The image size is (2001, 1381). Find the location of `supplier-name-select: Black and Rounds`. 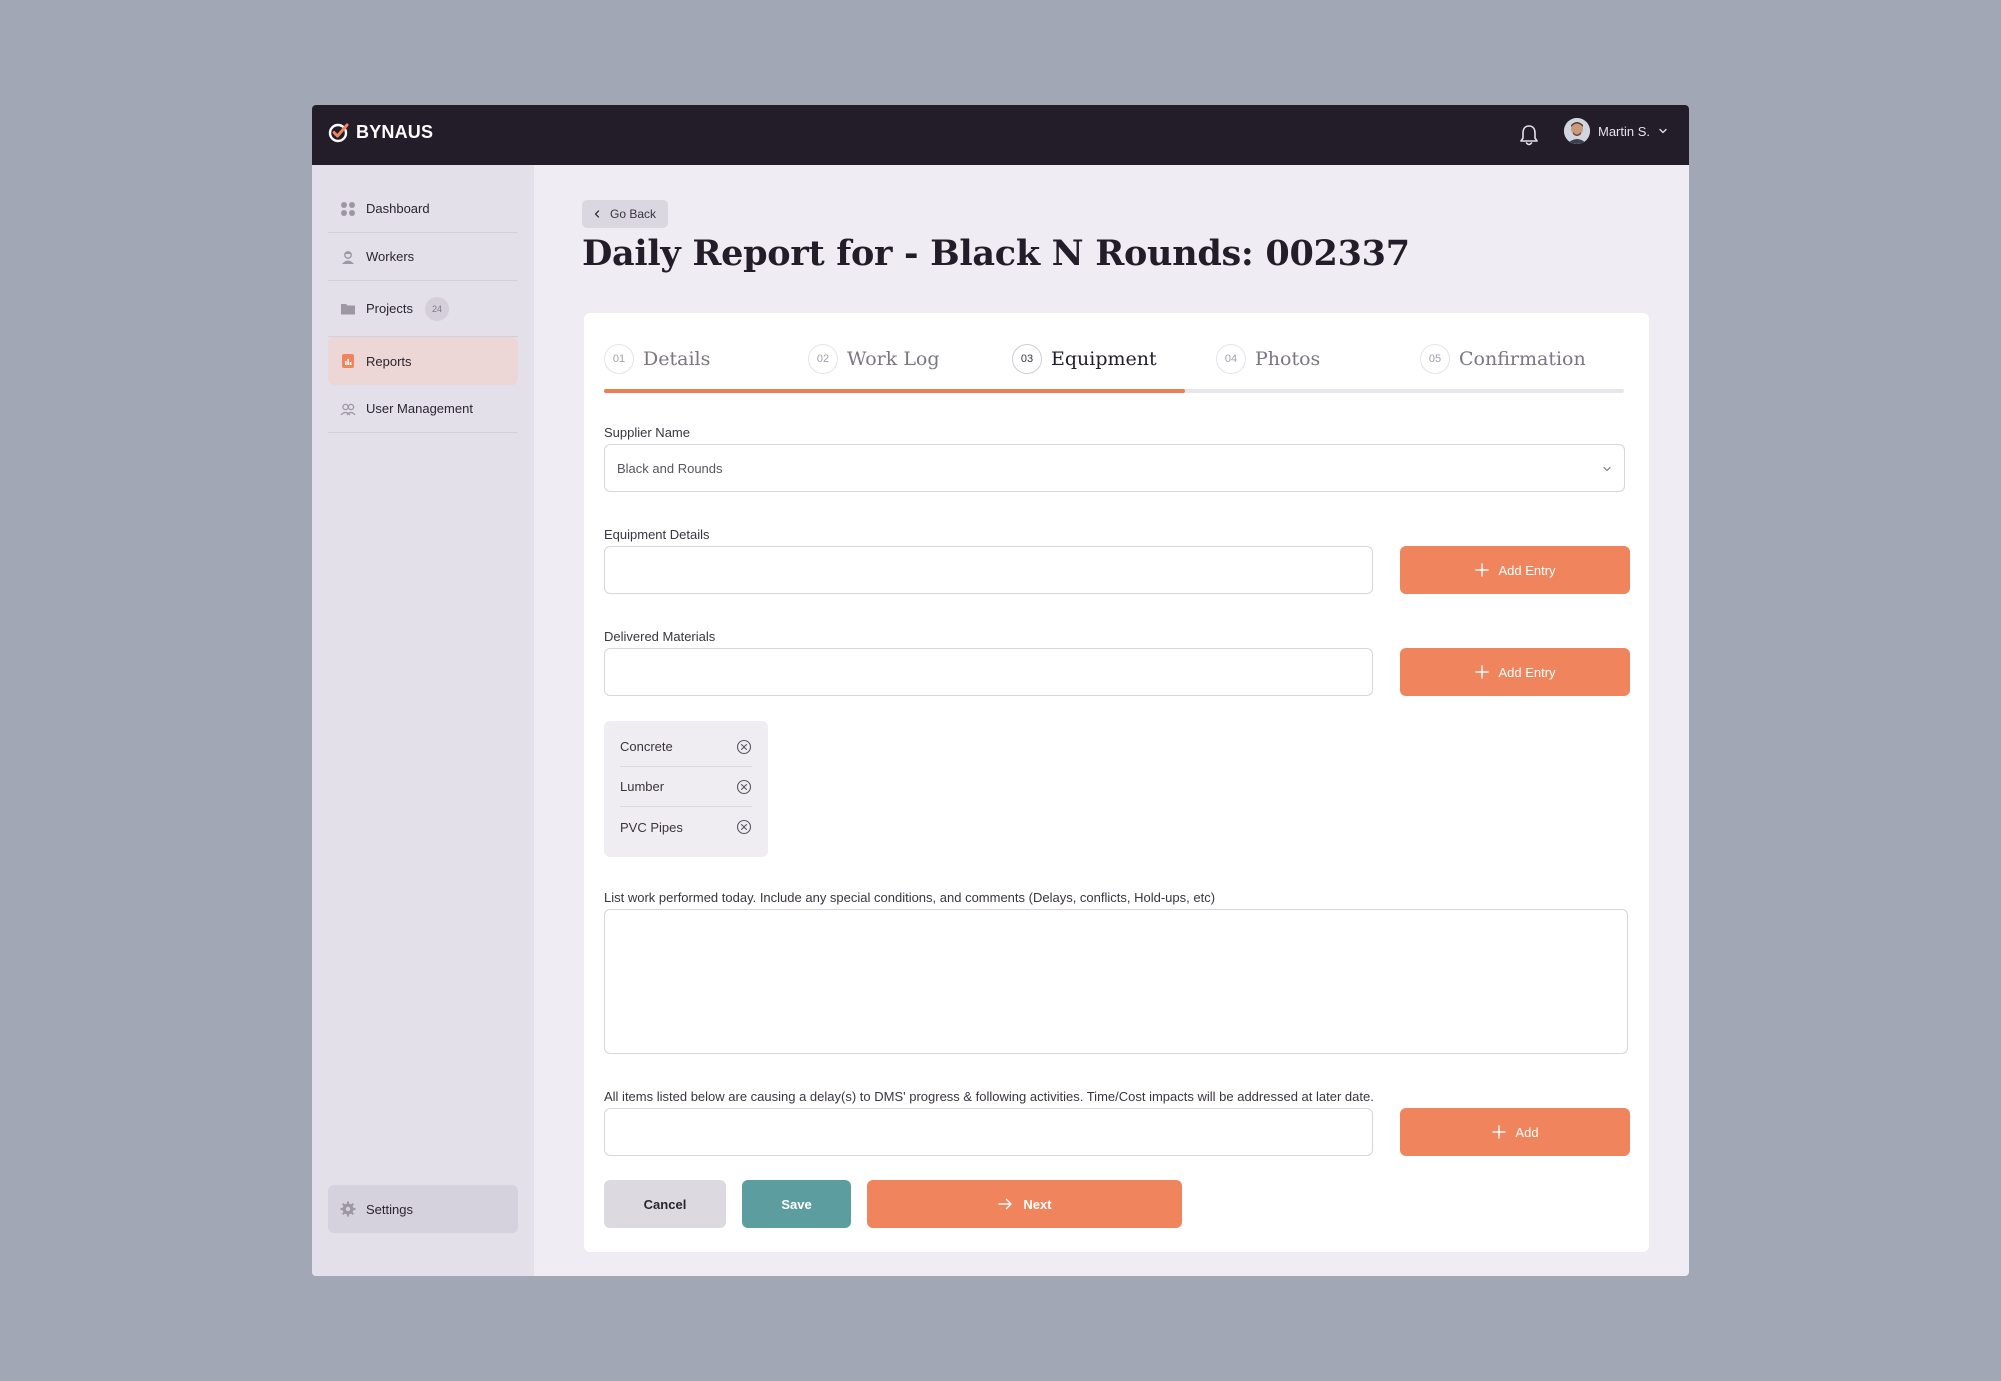

supplier-name-select: Black and Rounds is located at coordinates (1114, 468).